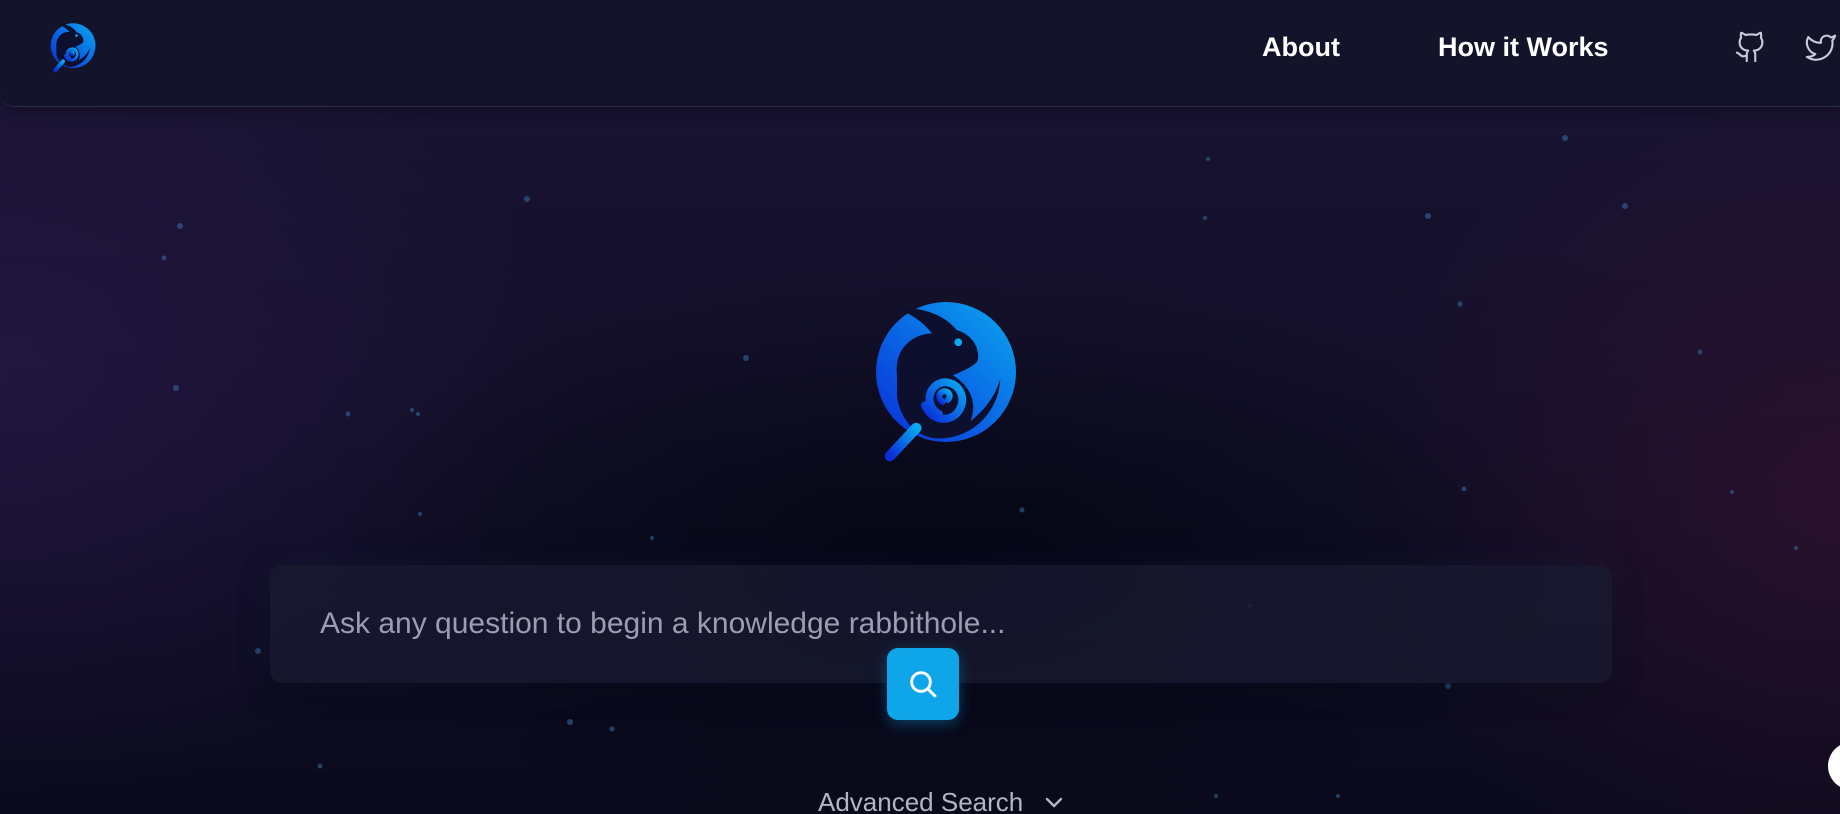  I want to click on search-button, so click(923, 684).